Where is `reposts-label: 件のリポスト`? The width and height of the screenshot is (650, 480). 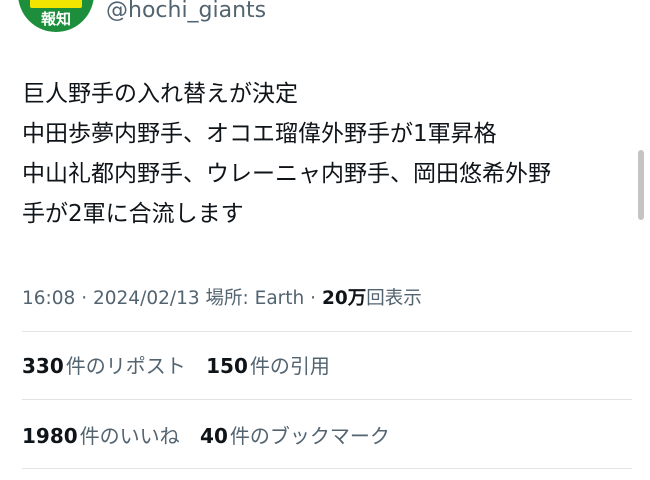
reposts-label: 件のリポスト is located at coordinates (125, 366).